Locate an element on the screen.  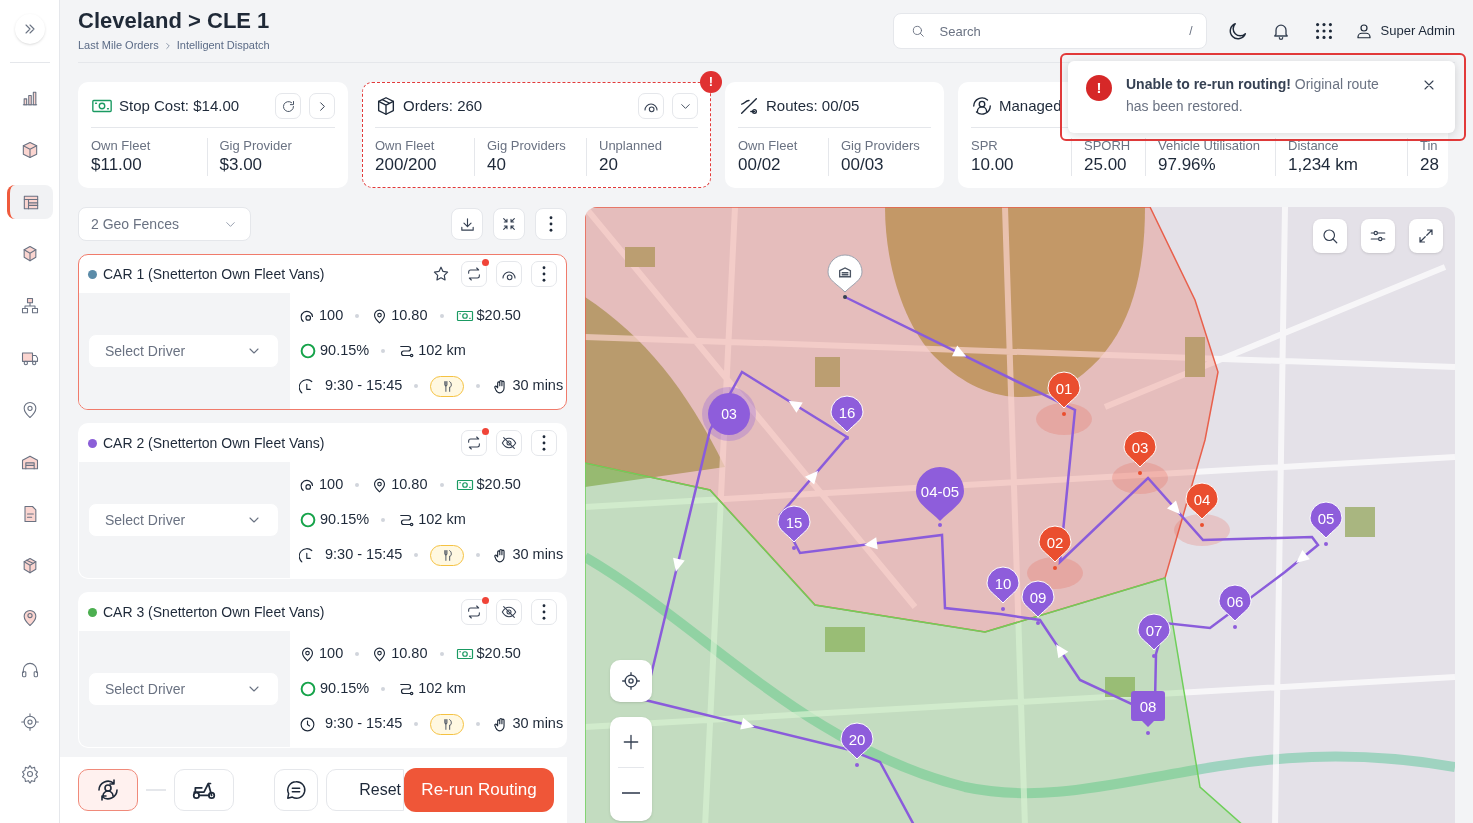
metric-value: 200/200 is located at coordinates (406, 165).